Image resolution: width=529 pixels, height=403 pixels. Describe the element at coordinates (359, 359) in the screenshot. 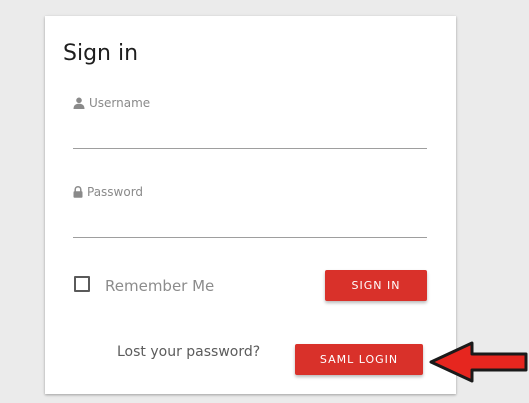

I see `saml-login-button: SAML LOGIN` at that location.